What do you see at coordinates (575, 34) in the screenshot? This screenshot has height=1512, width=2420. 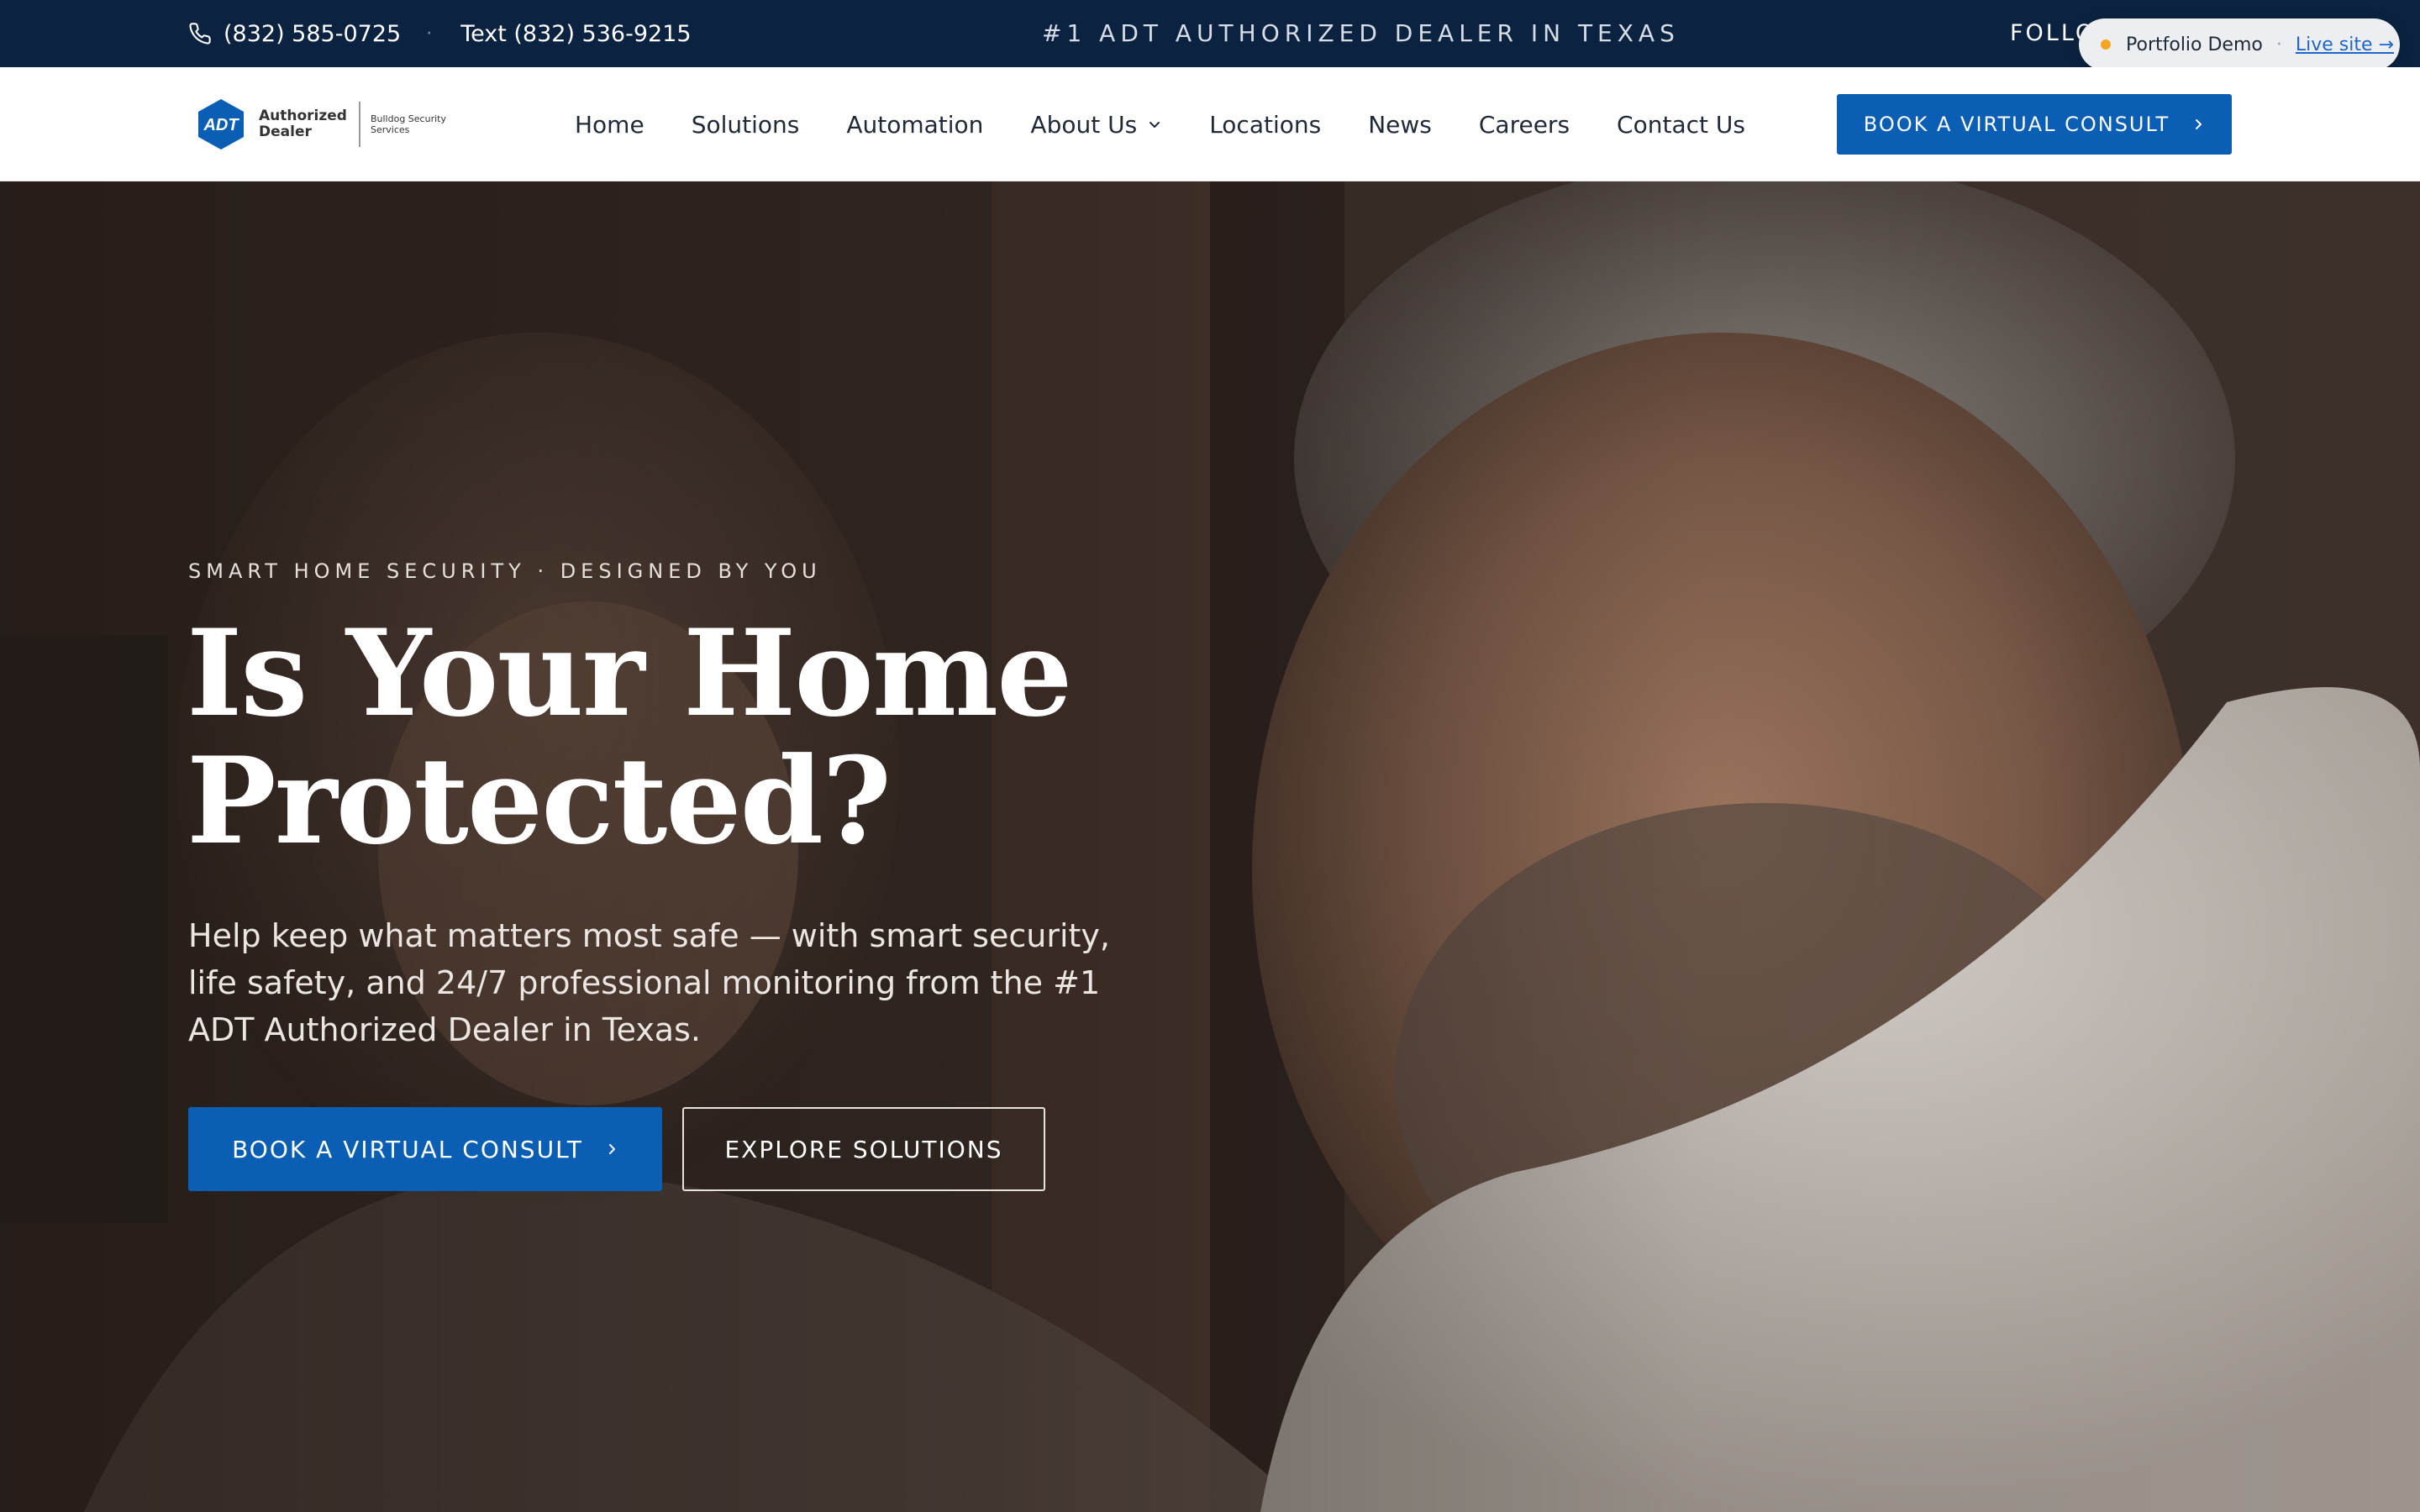 I see `text-phone-link: Text (832) 536-9215` at bounding box center [575, 34].